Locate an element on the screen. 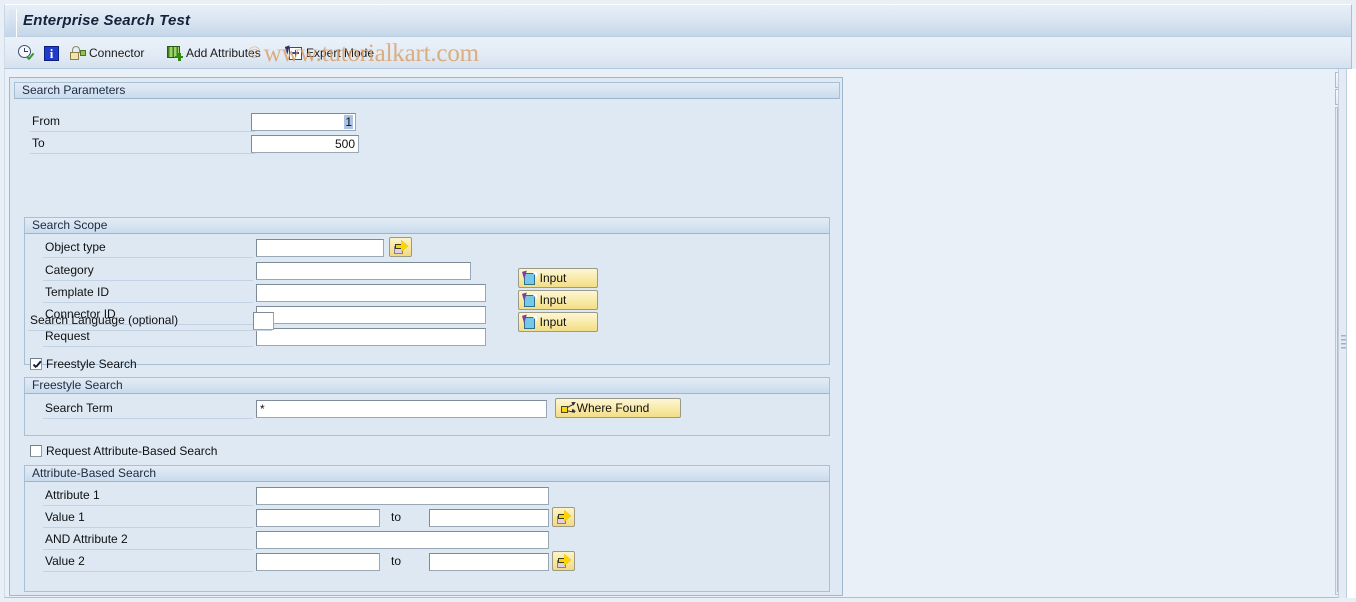 The image size is (1356, 602). add-attributes-button-label: Add Attributes is located at coordinates (223, 53).